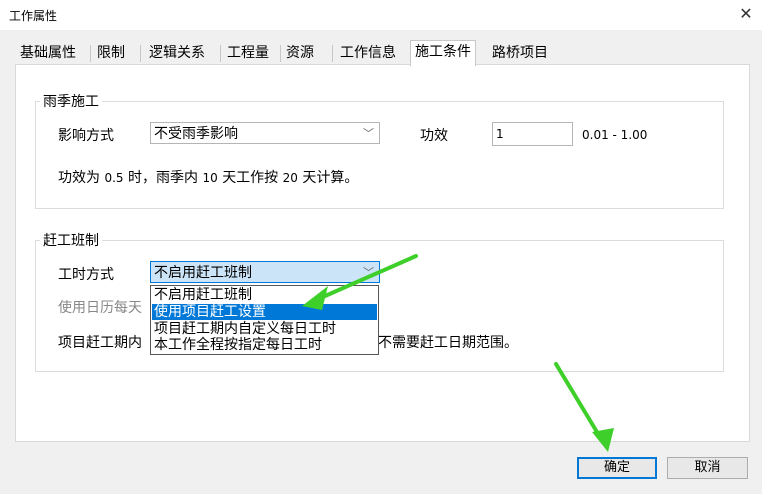 Image resolution: width=762 pixels, height=494 pixels. Describe the element at coordinates (366, 278) in the screenshot. I see `annotation-arrow-dropdown` at that location.